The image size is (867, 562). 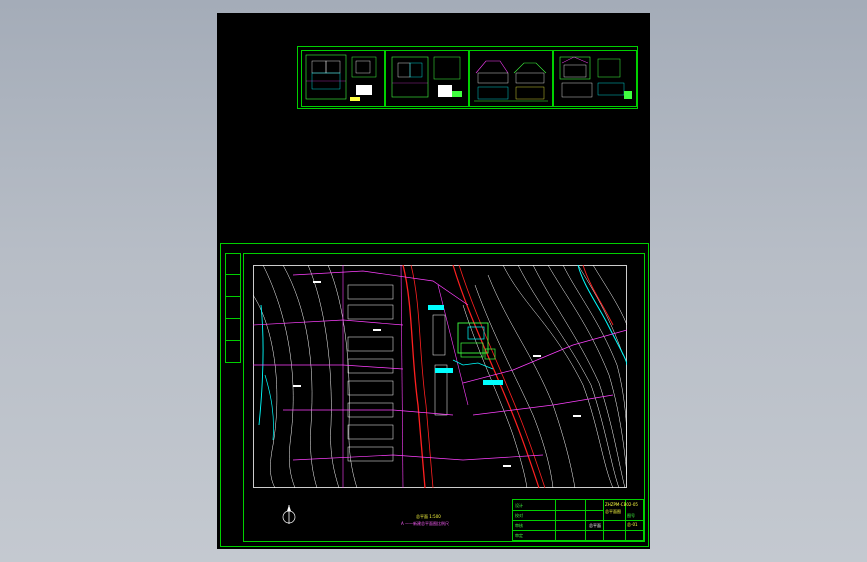 What do you see at coordinates (519, 525) in the screenshot?
I see `row-label-review: 审核` at bounding box center [519, 525].